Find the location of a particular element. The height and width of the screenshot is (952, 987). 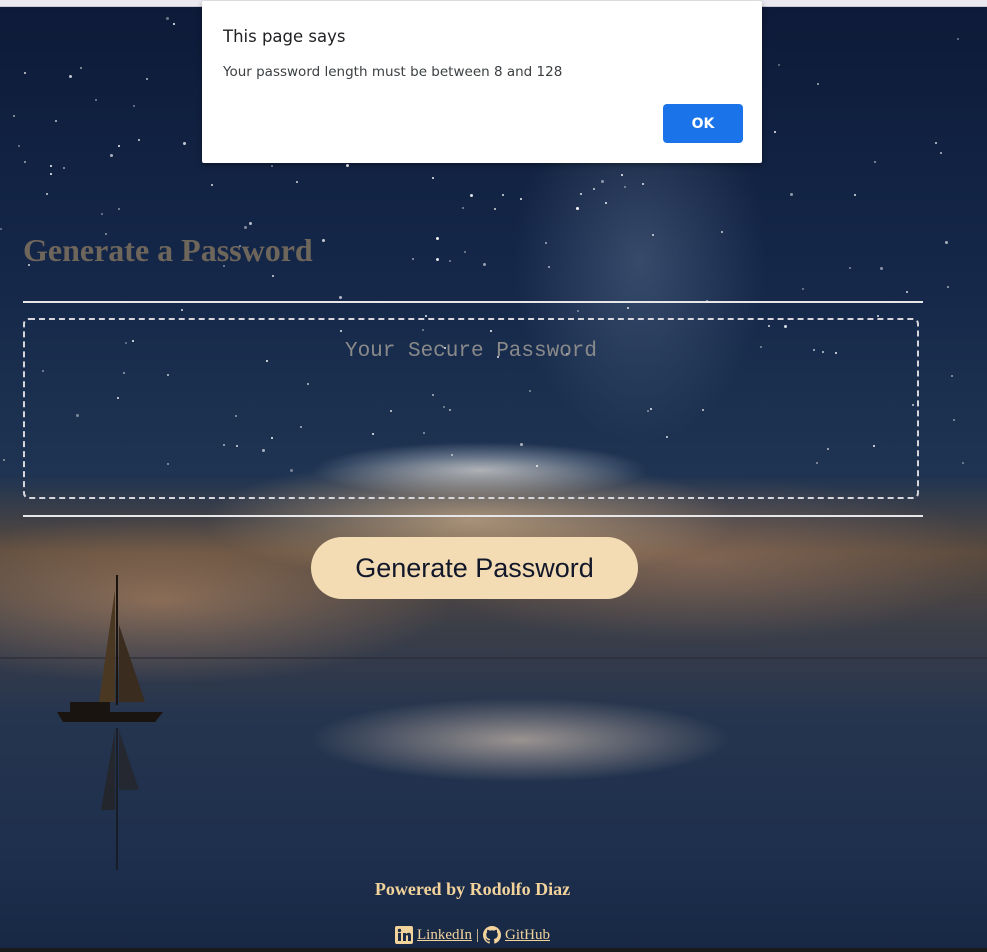

footer-links: LinkedIn | GitHub is located at coordinates (472, 935).